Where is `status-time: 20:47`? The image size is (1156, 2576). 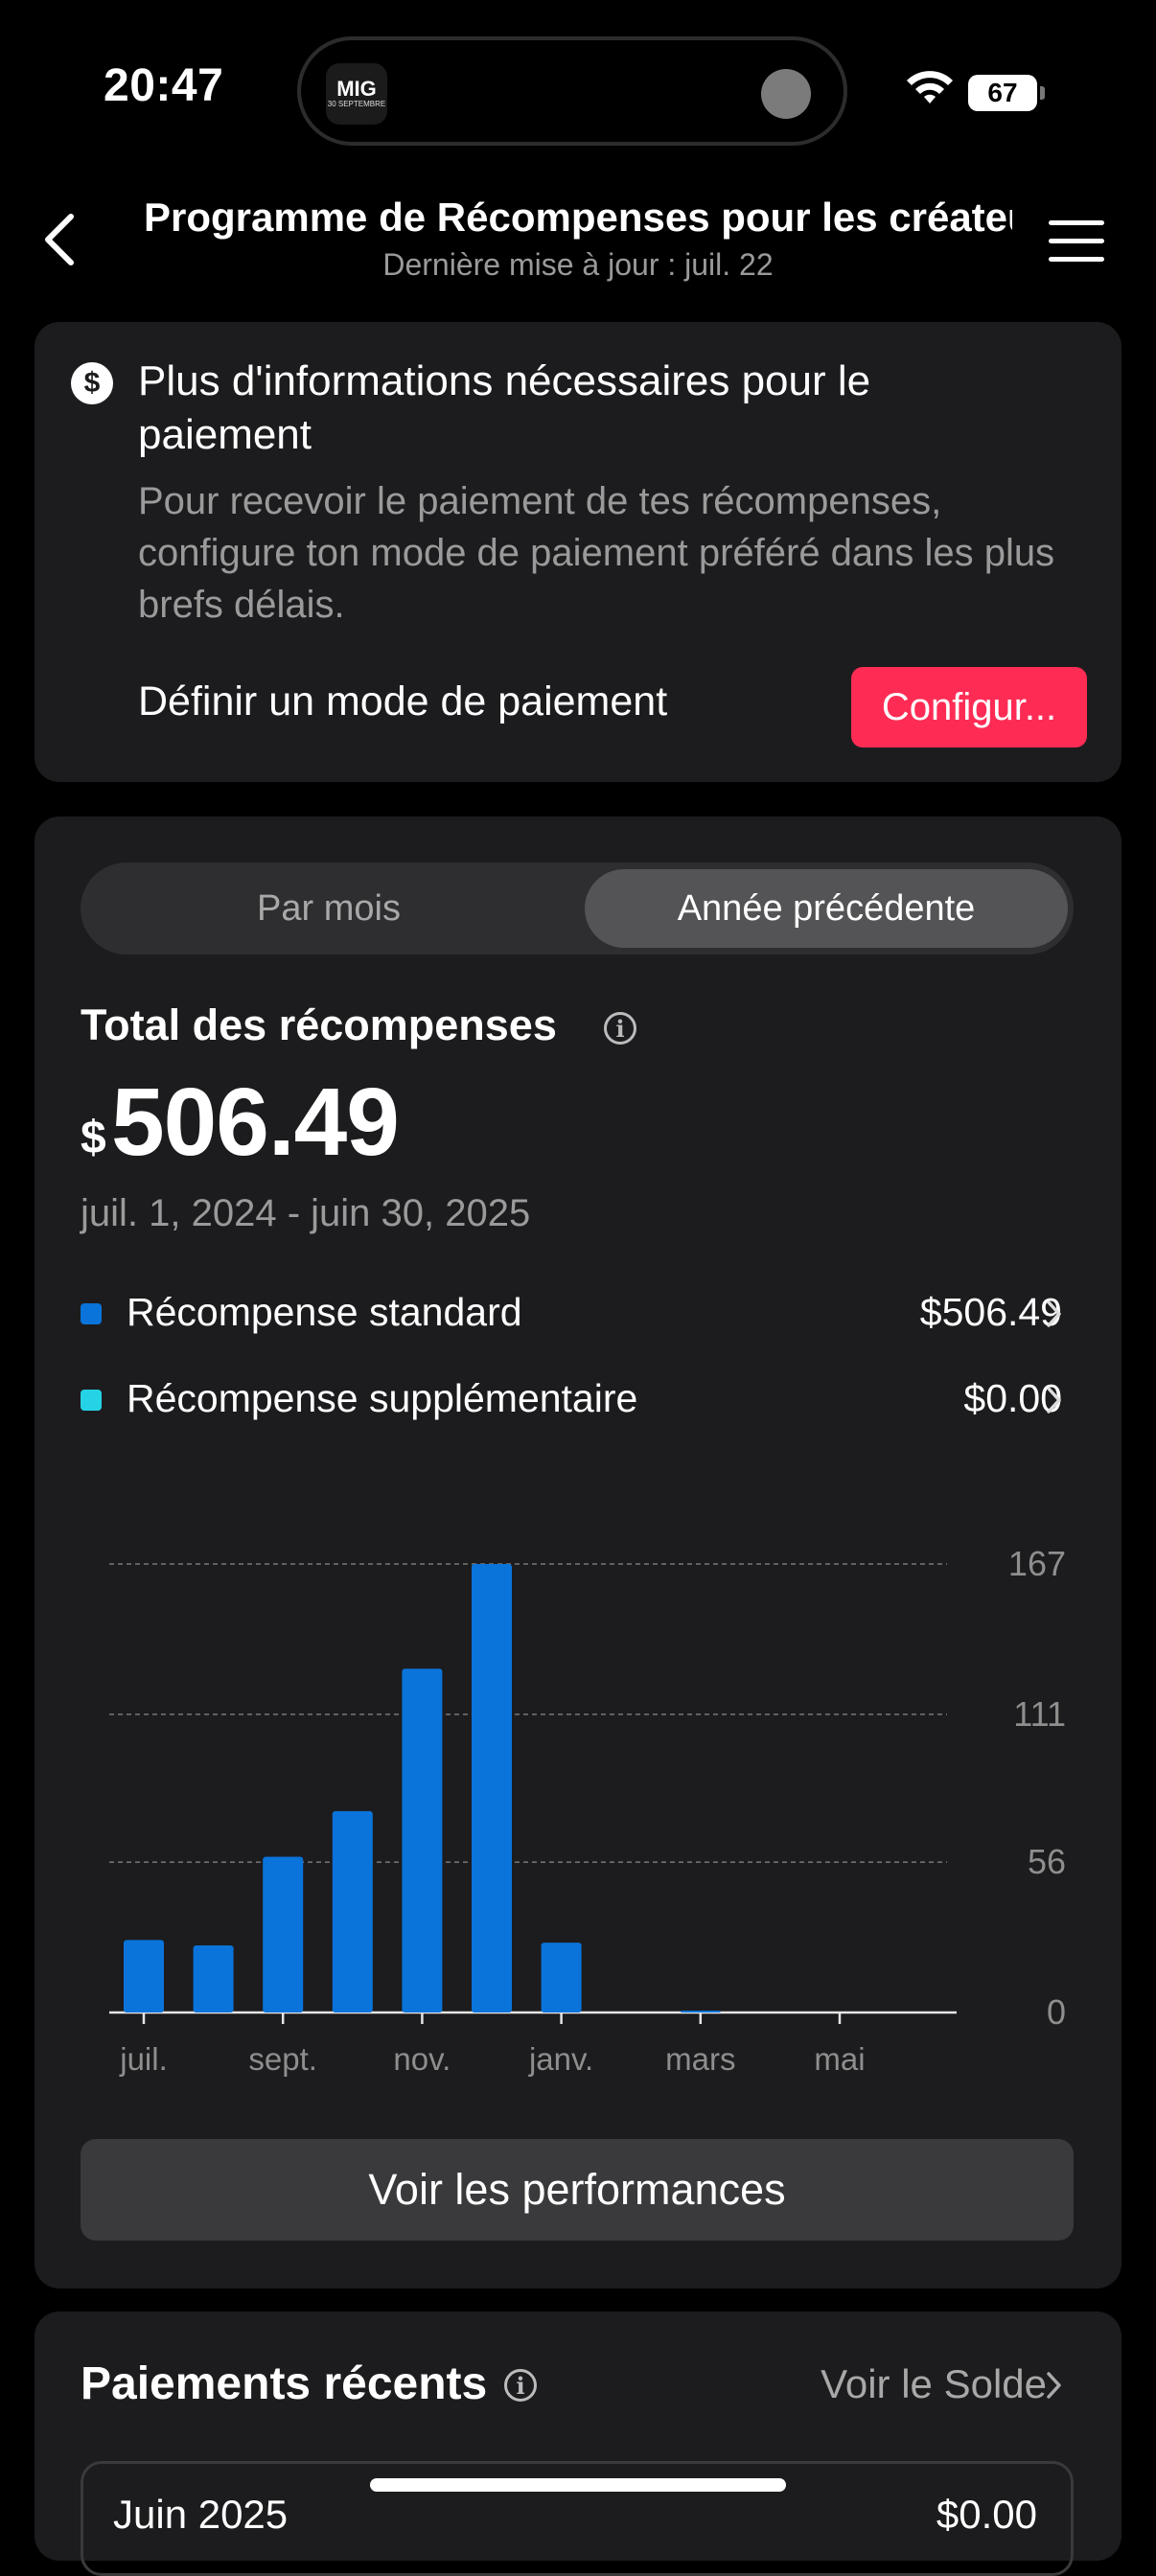 status-time: 20:47 is located at coordinates (164, 85).